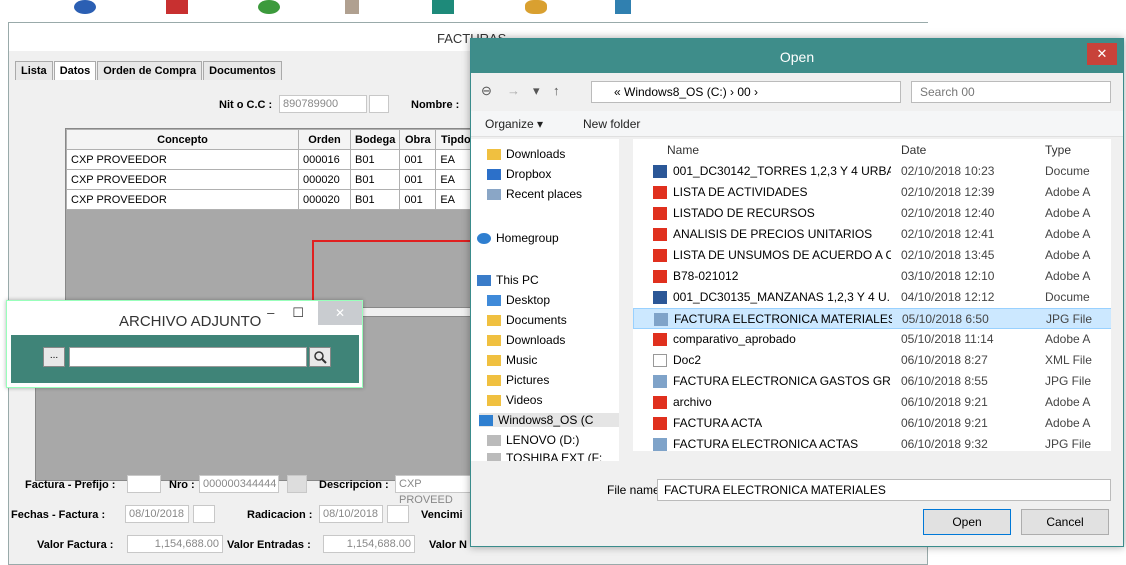 This screenshot has width=1126, height=565. I want to click on new-folder-button: New folder, so click(611, 124).